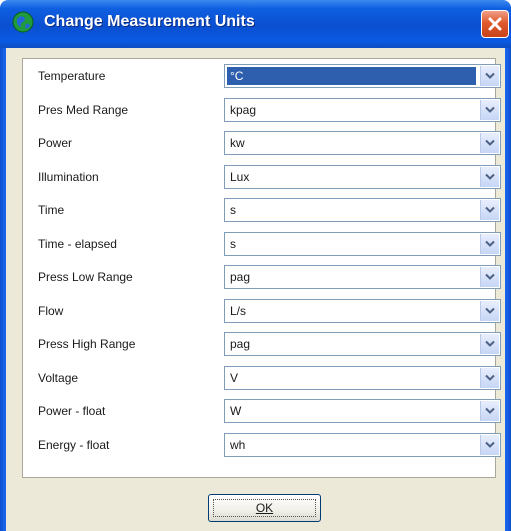 The height and width of the screenshot is (531, 511). I want to click on unit-label-energy-float: Energy - float, so click(74, 445).